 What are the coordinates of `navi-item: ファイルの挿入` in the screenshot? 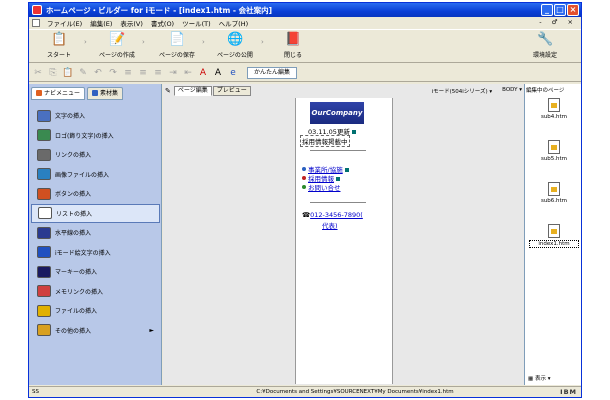 It's located at (95, 311).